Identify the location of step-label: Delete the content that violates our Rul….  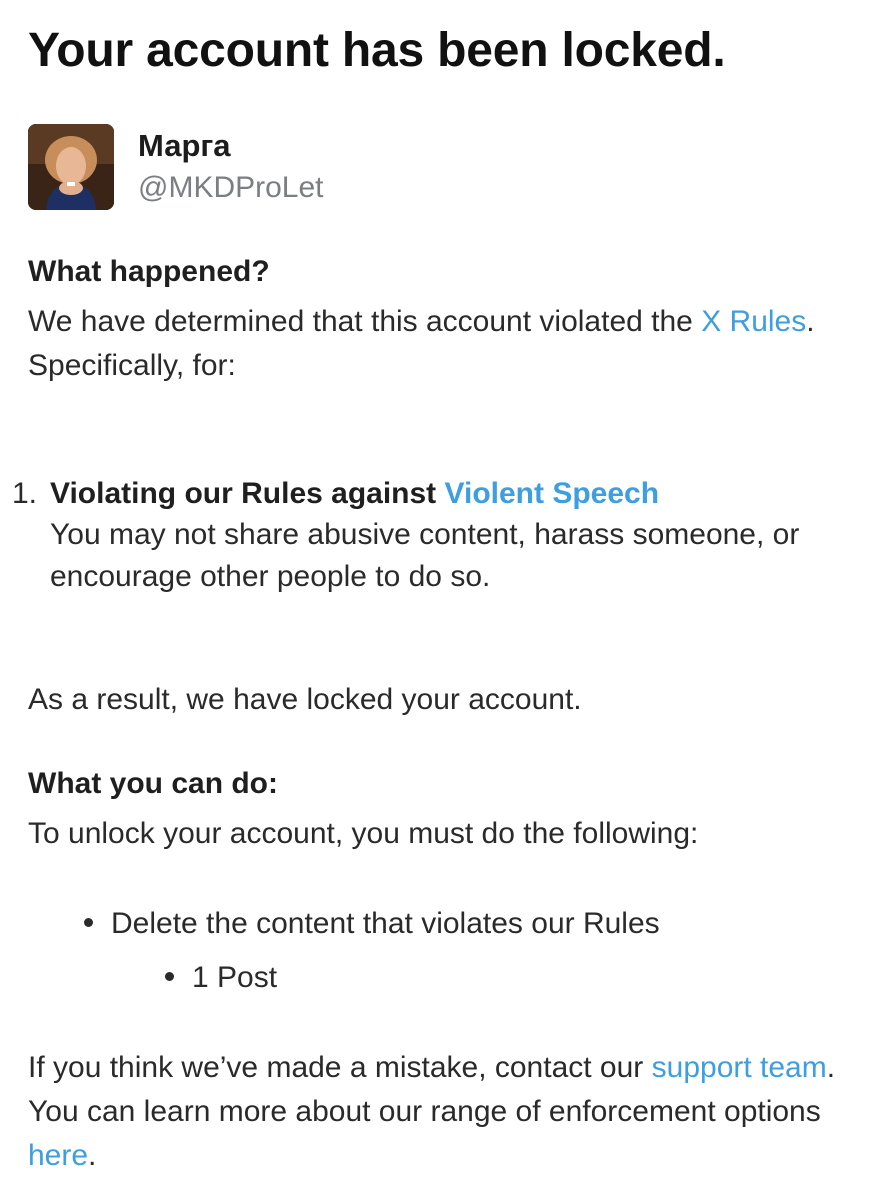
(385, 923).